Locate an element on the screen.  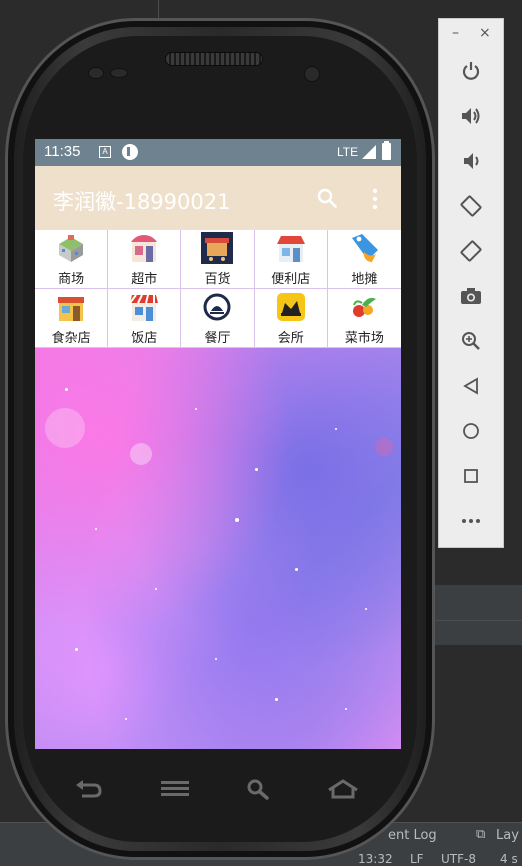
layout-tab-icon: ⧉ is located at coordinates (481, 834).